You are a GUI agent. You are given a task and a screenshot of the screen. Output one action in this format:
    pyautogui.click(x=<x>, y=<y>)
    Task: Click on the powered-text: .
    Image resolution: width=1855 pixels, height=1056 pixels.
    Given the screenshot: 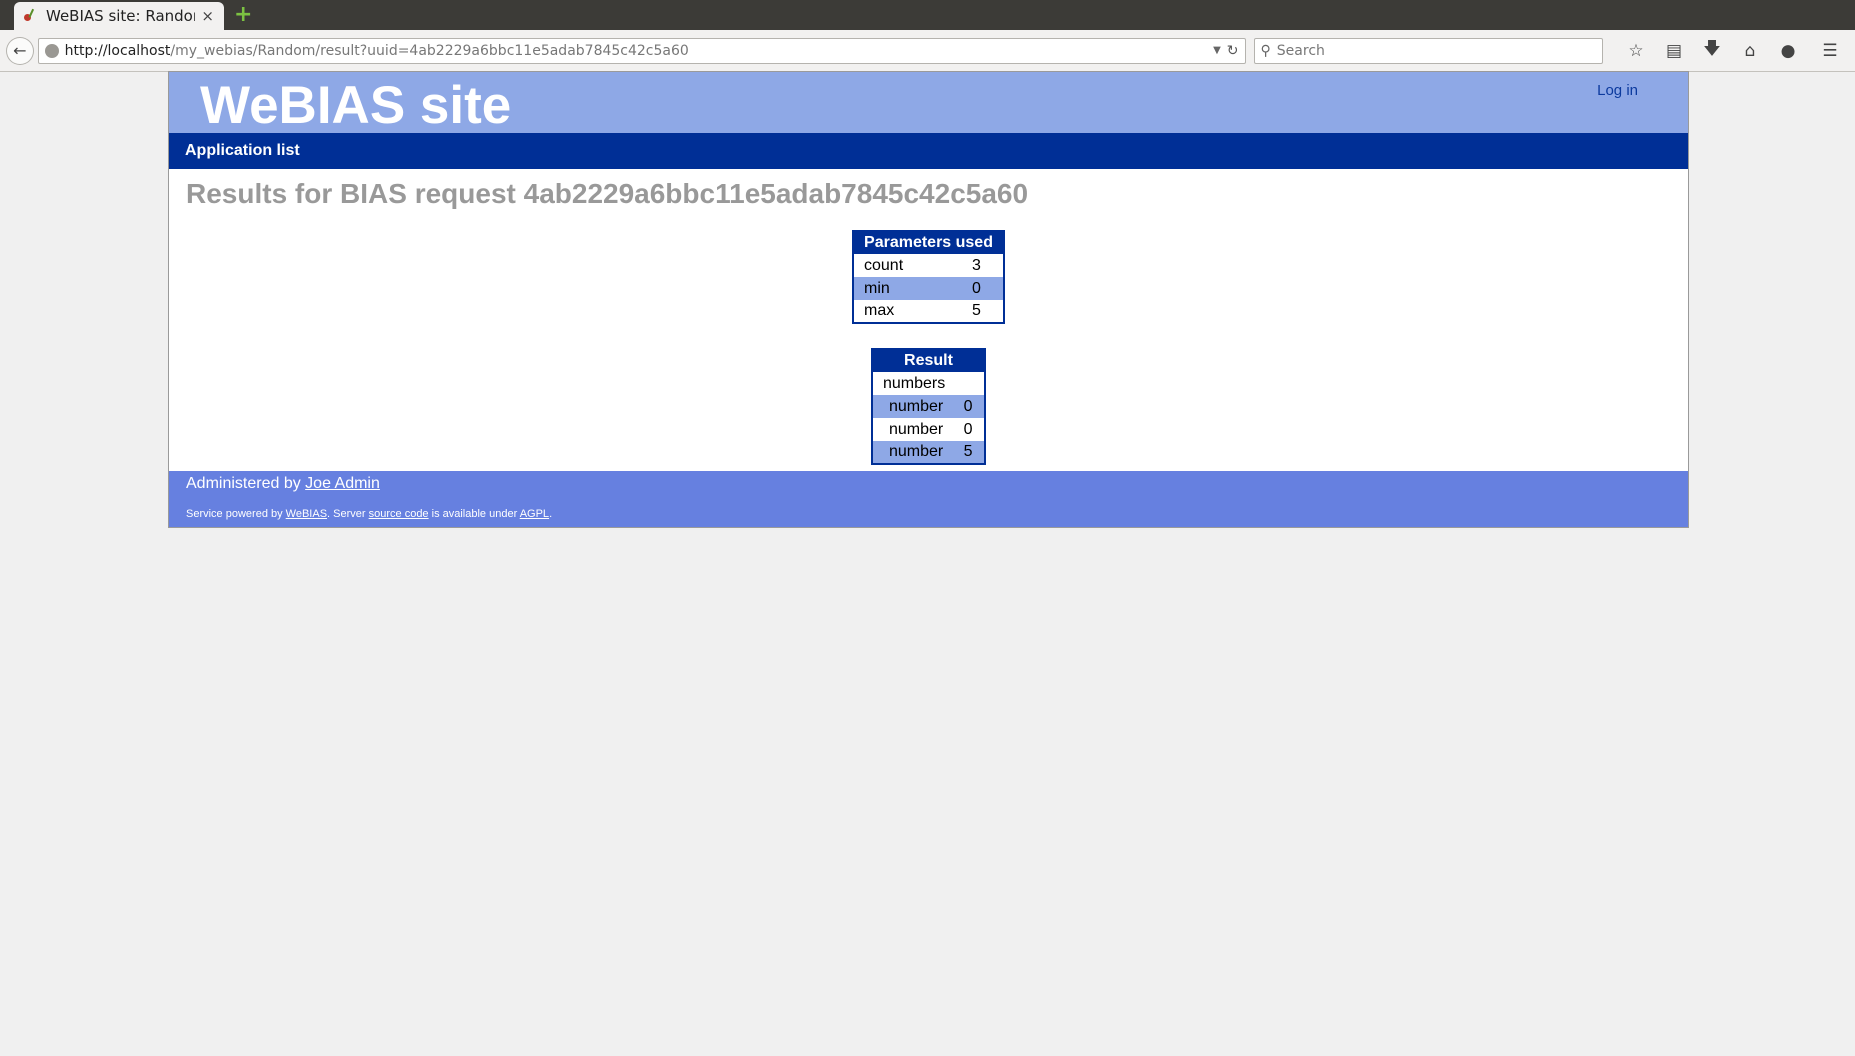 What is the action you would take?
    pyautogui.click(x=551, y=514)
    